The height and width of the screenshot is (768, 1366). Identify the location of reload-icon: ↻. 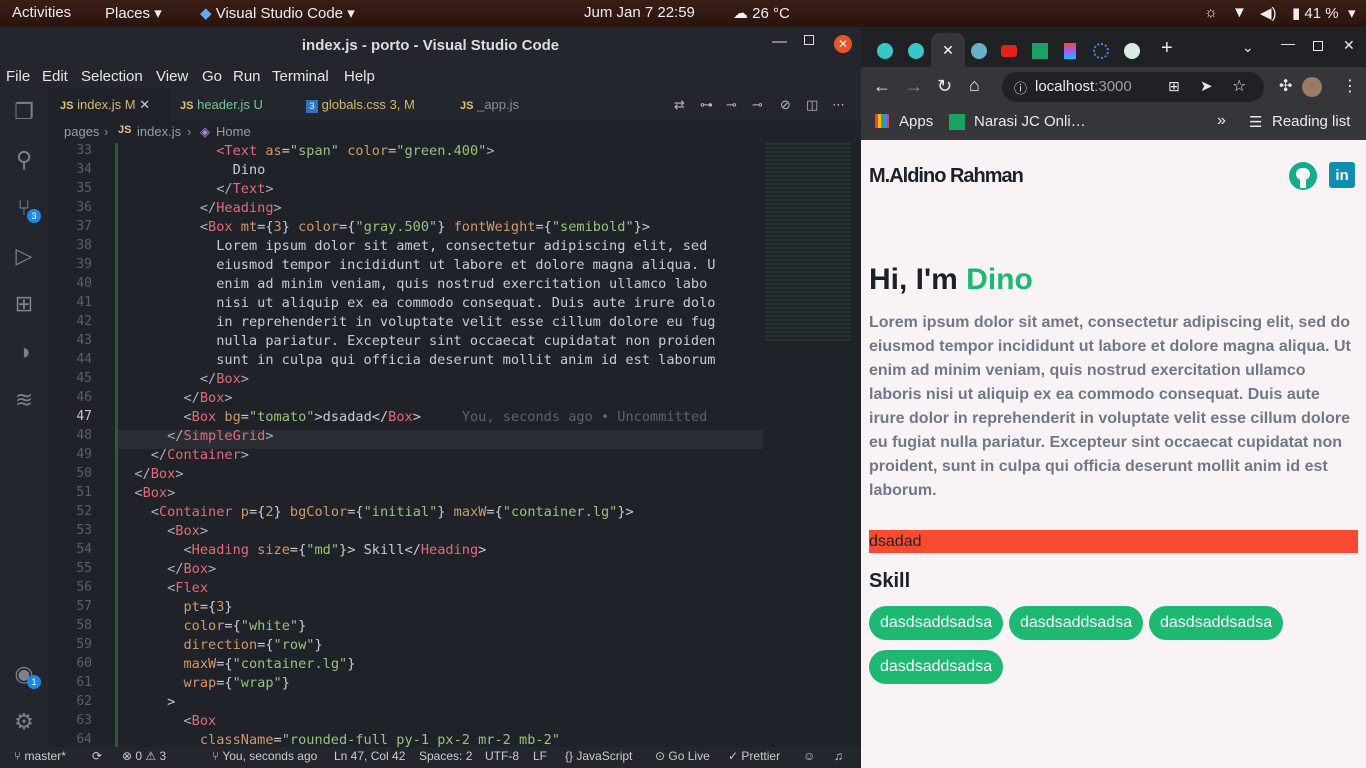
(944, 86).